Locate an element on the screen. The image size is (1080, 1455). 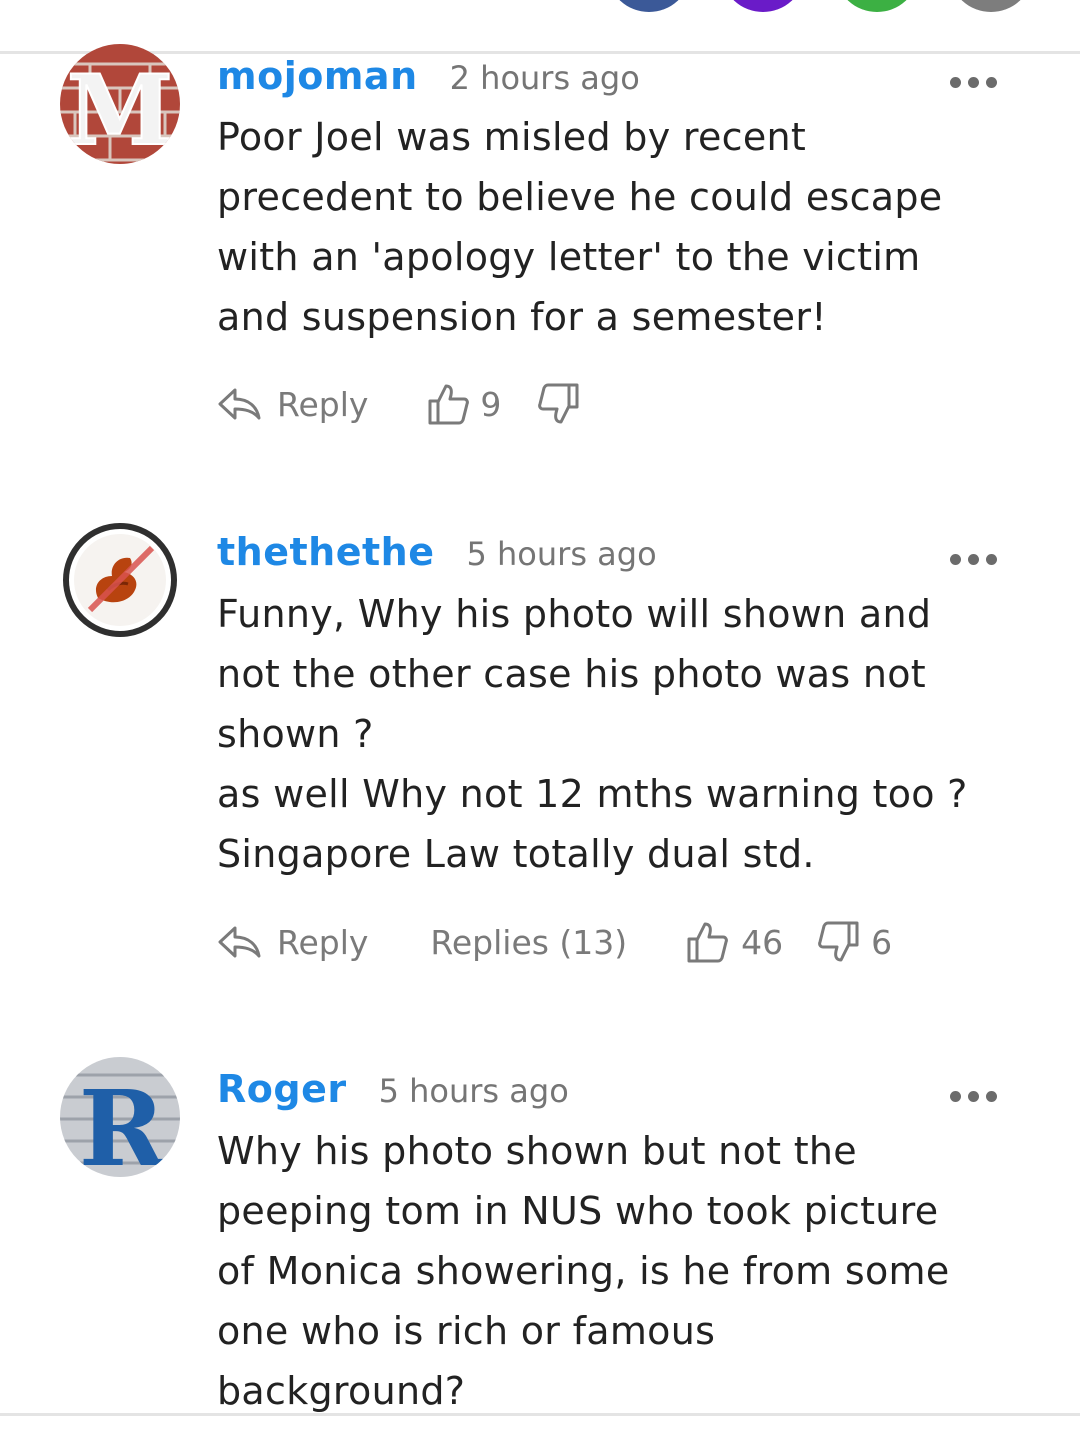
share-button-grey is located at coordinates (991, 6).